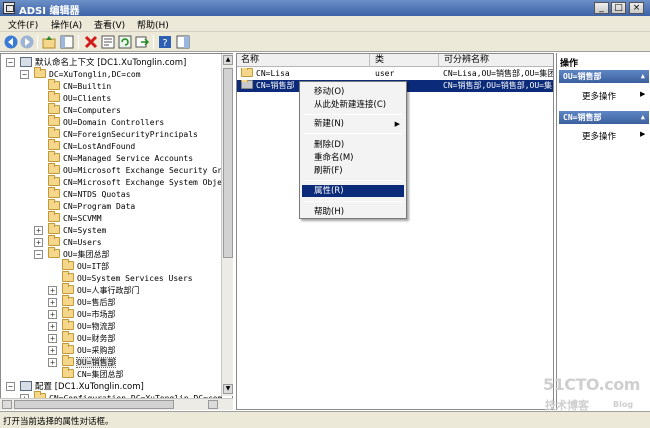  What do you see at coordinates (11, 42) in the screenshot?
I see `back-icon` at bounding box center [11, 42].